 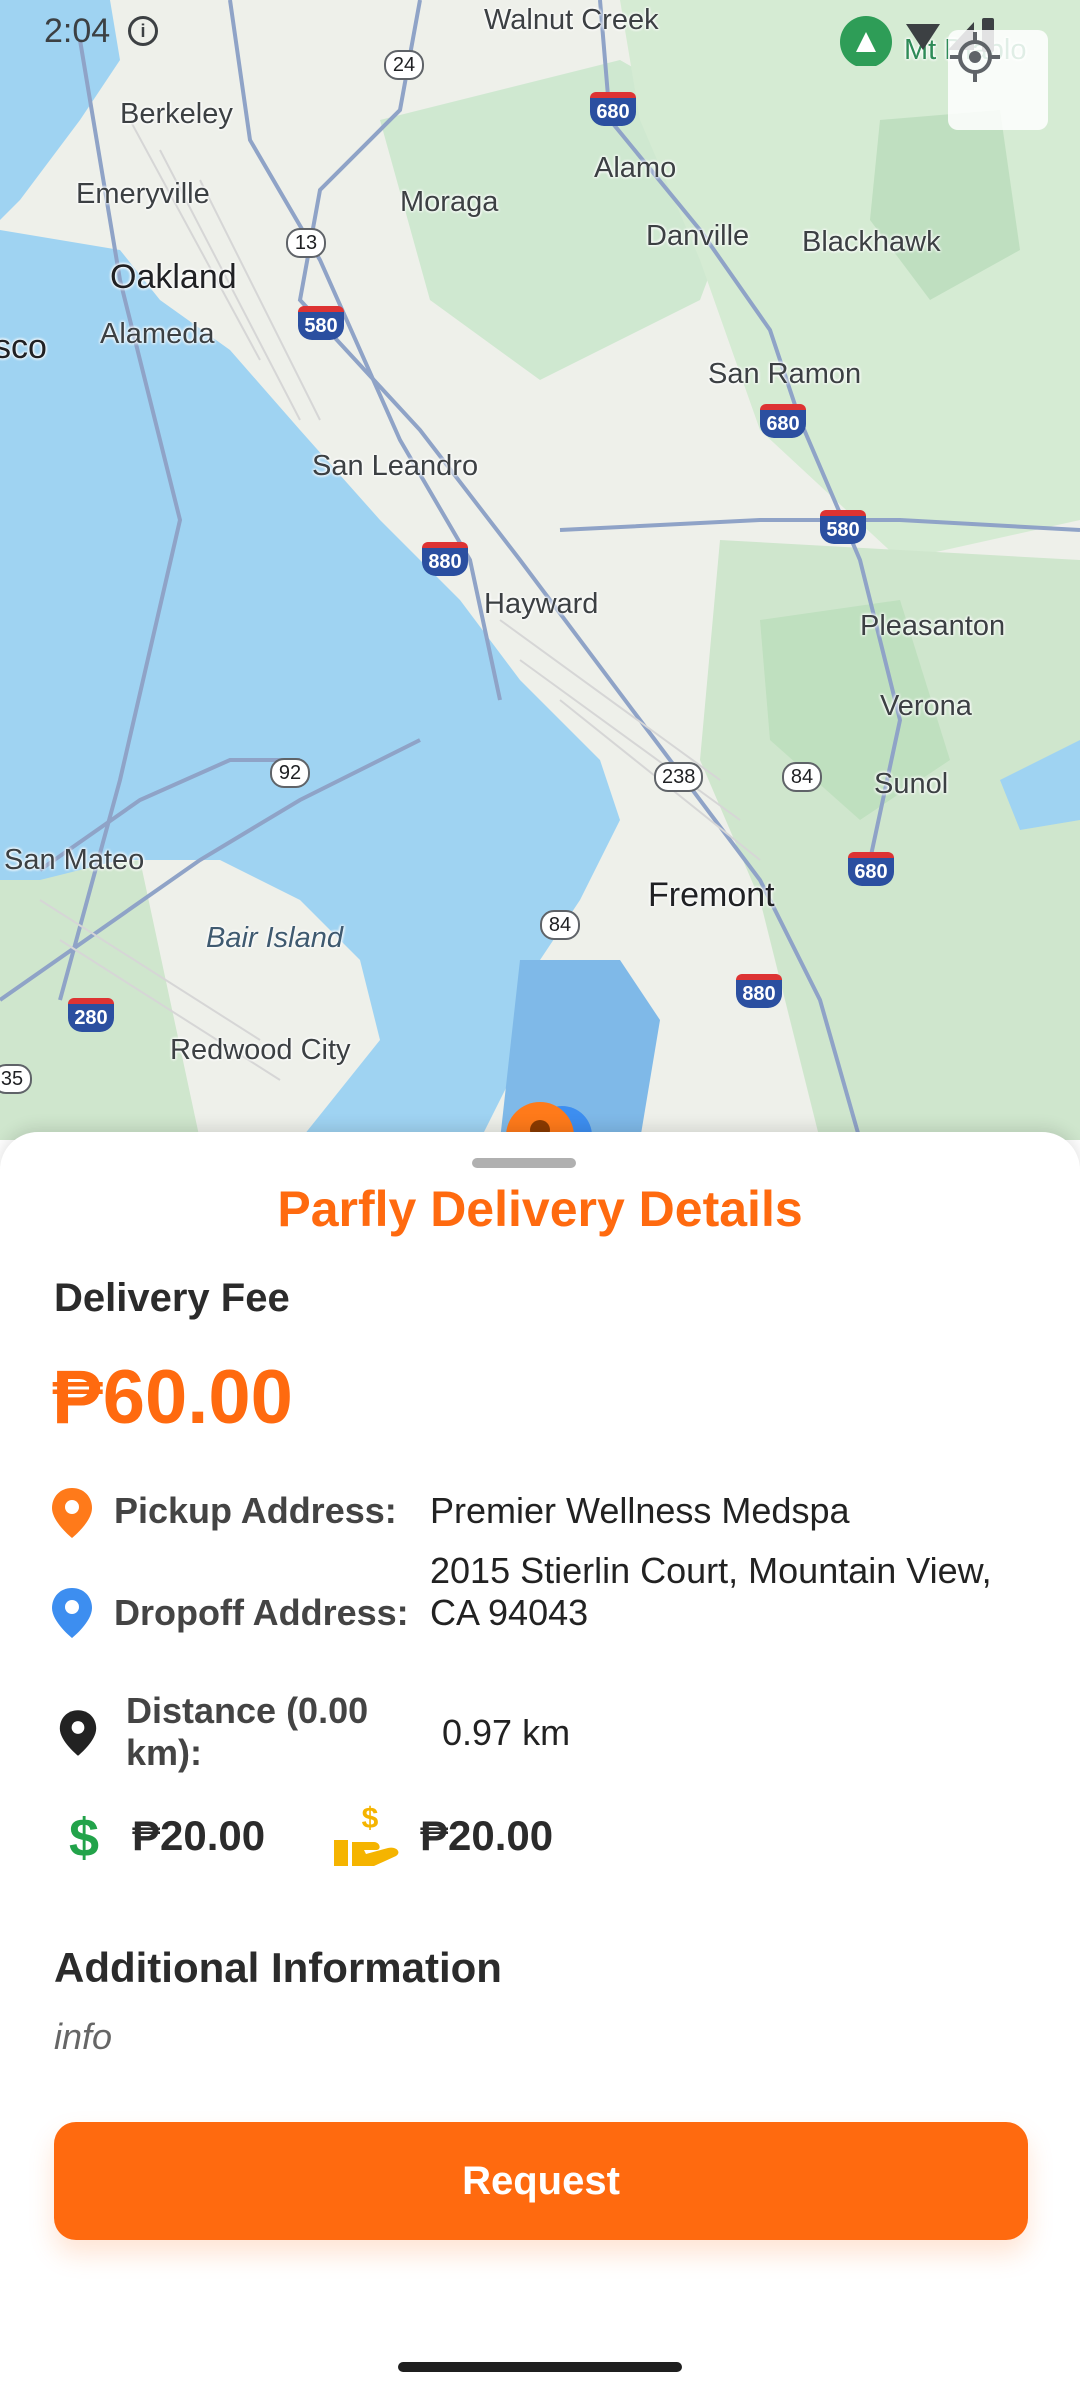 What do you see at coordinates (23, 347) in the screenshot?
I see `map-label-sco: sco` at bounding box center [23, 347].